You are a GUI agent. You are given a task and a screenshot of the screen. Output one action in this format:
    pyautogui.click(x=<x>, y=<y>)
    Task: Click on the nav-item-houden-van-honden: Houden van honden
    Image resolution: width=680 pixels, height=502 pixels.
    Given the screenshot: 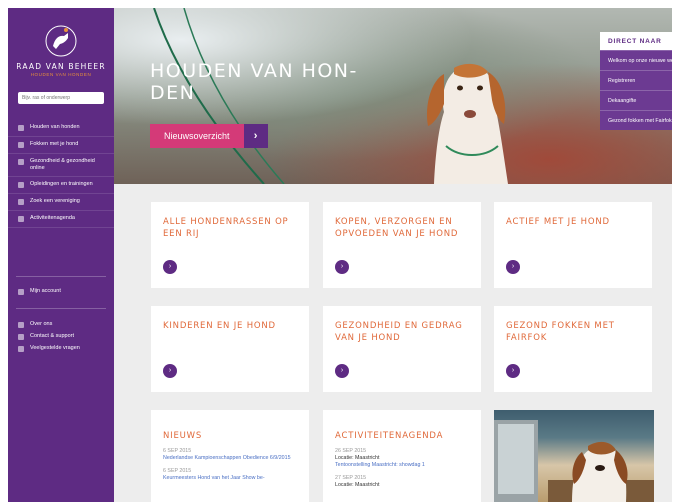 What is the action you would take?
    pyautogui.click(x=61, y=128)
    